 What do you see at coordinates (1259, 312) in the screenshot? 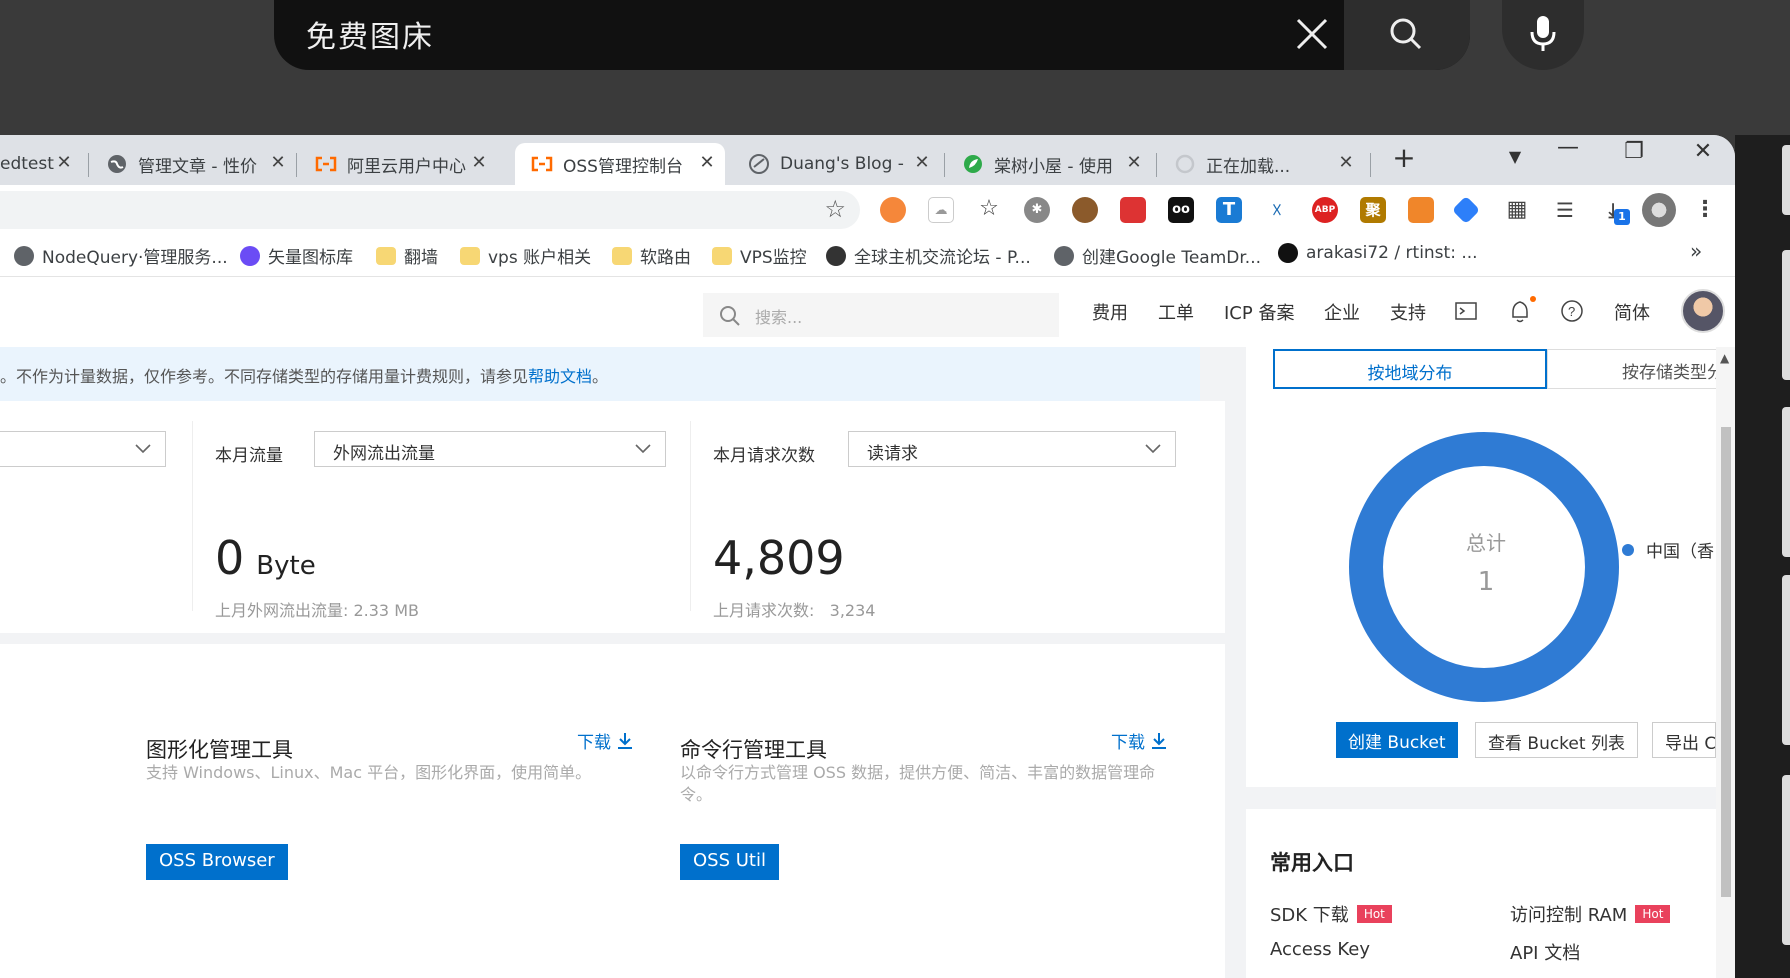
I see `nav-icp: ICP 备案` at bounding box center [1259, 312].